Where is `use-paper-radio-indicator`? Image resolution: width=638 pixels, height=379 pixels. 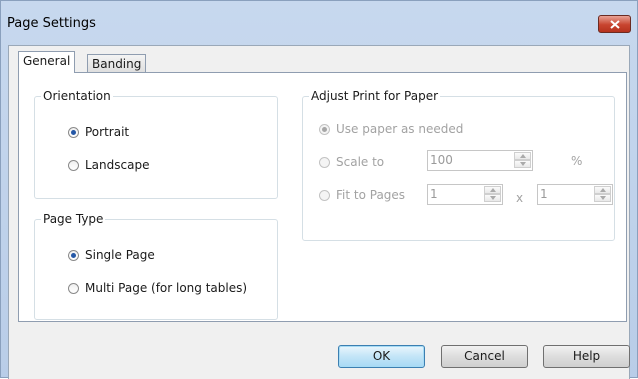
use-paper-radio-indicator is located at coordinates (324, 129).